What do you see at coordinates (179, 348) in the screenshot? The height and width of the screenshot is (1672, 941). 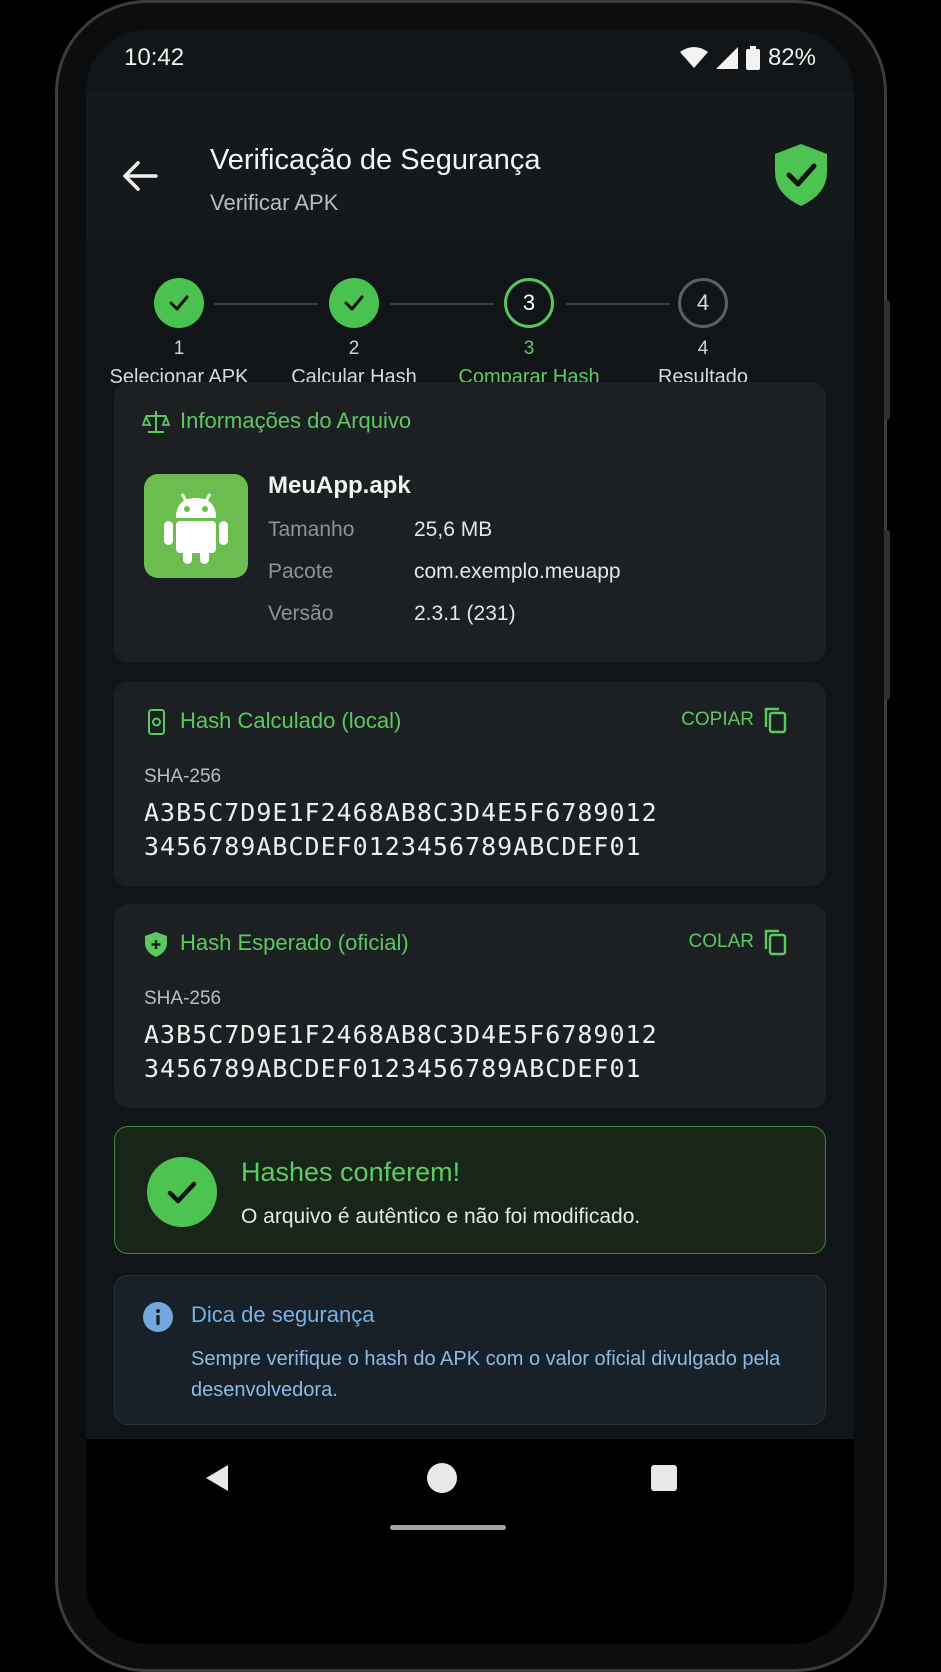 I see `step-number: 1` at bounding box center [179, 348].